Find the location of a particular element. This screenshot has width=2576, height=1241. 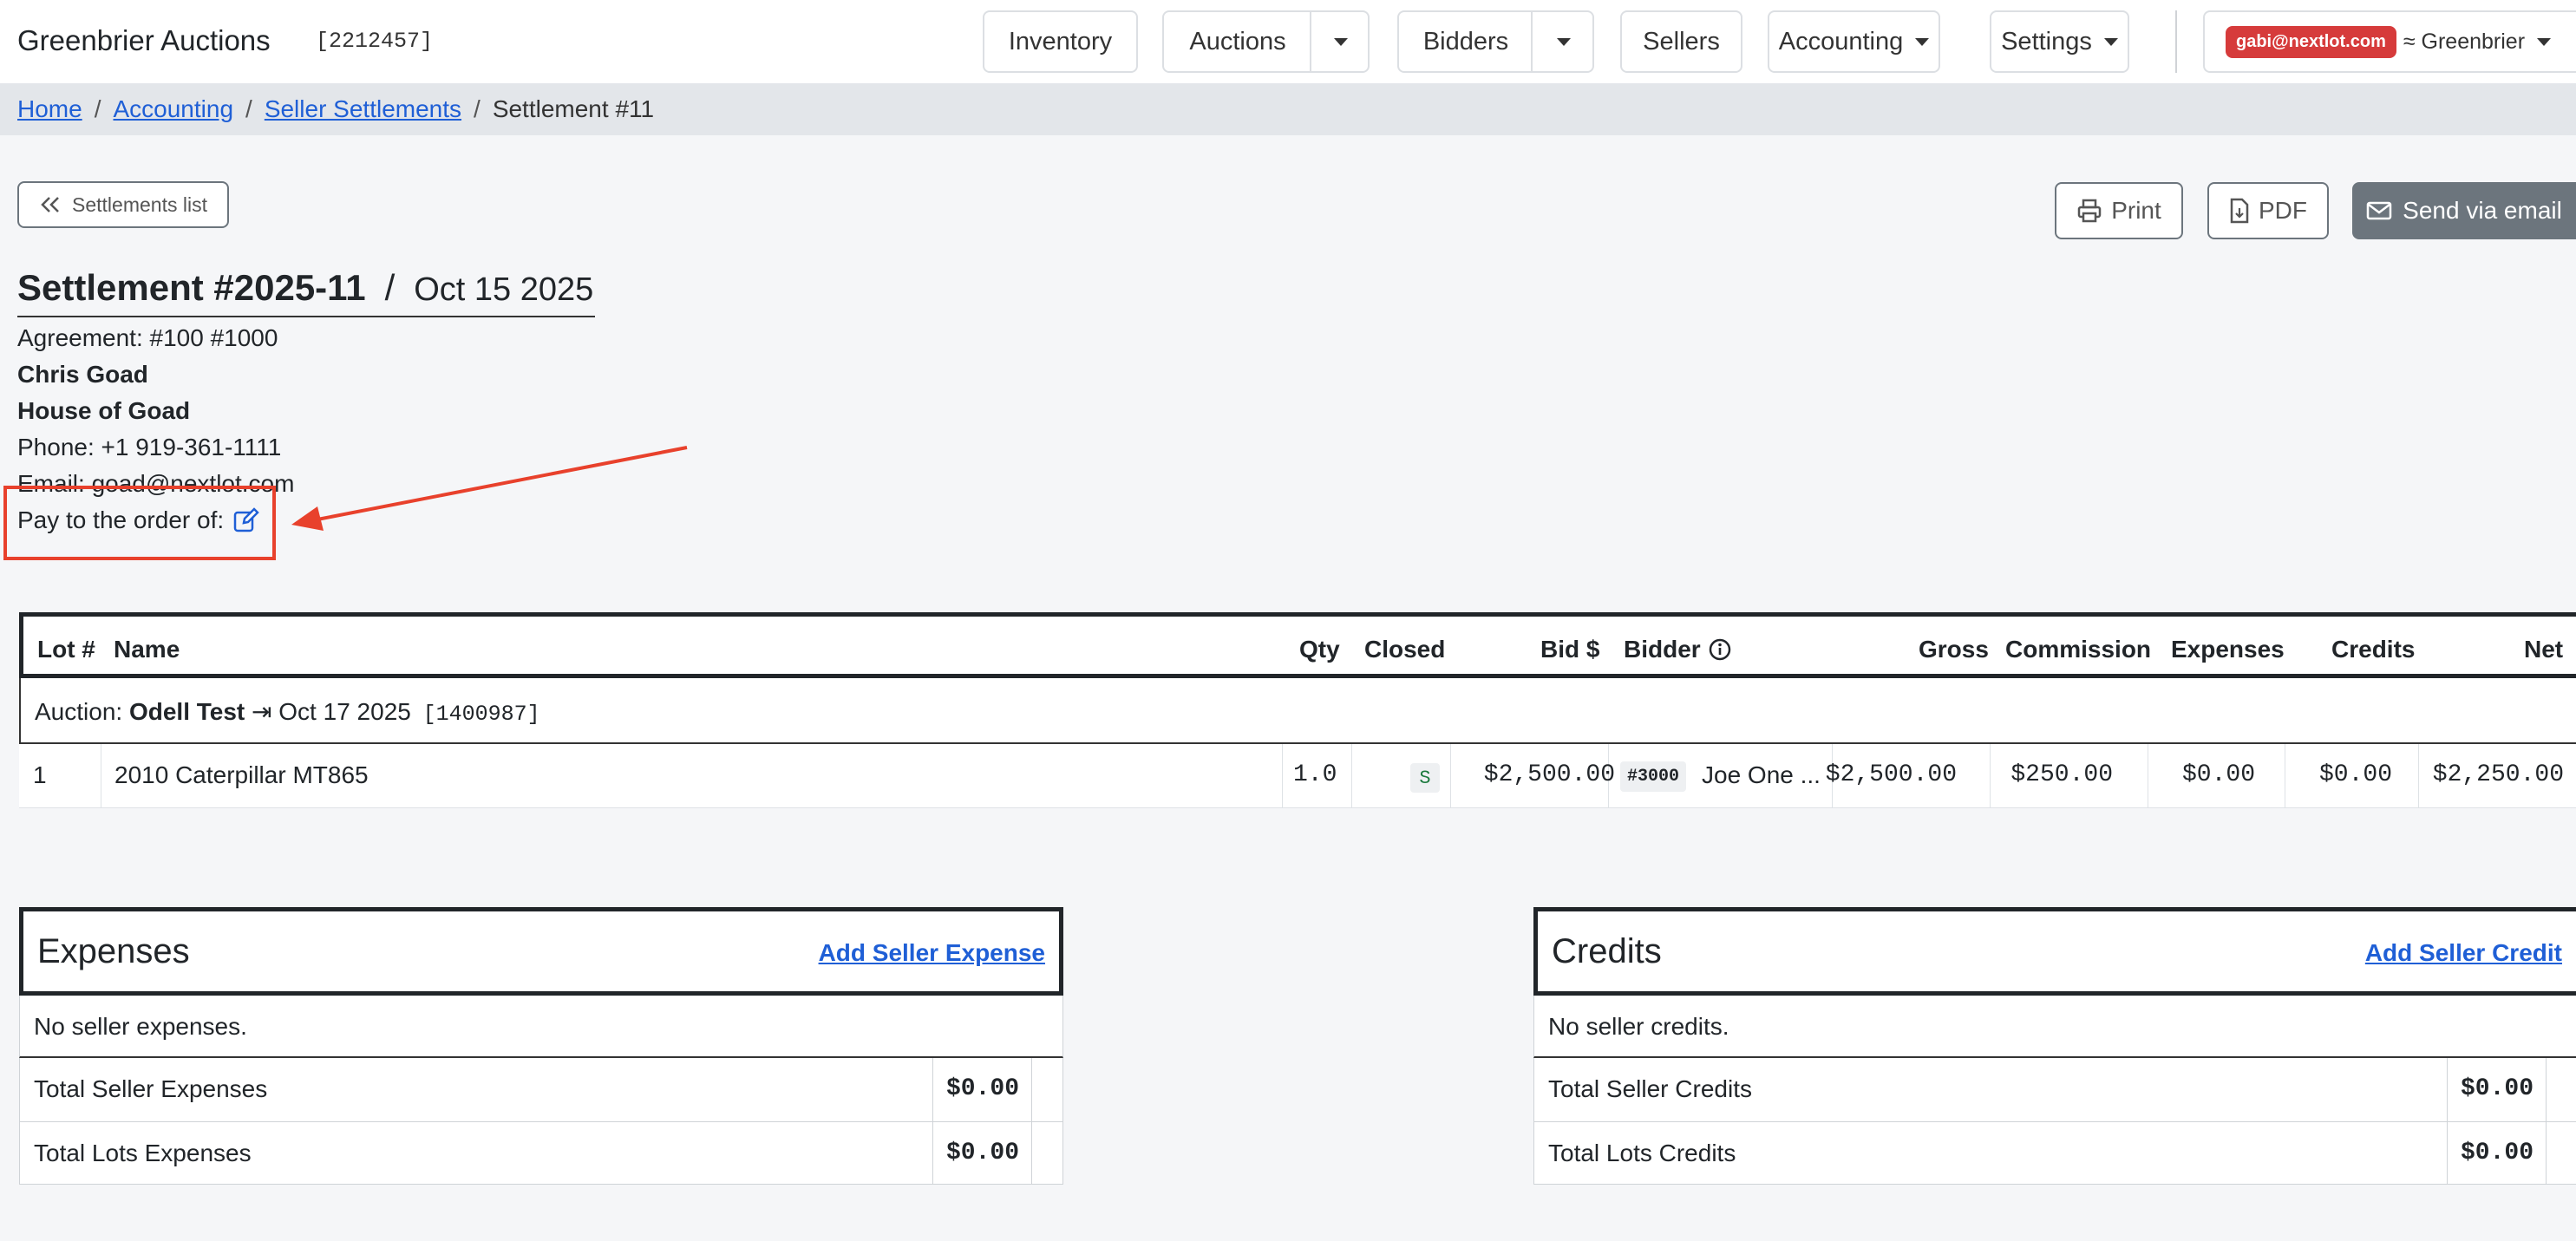

pdf-label: PDF is located at coordinates (2283, 210).